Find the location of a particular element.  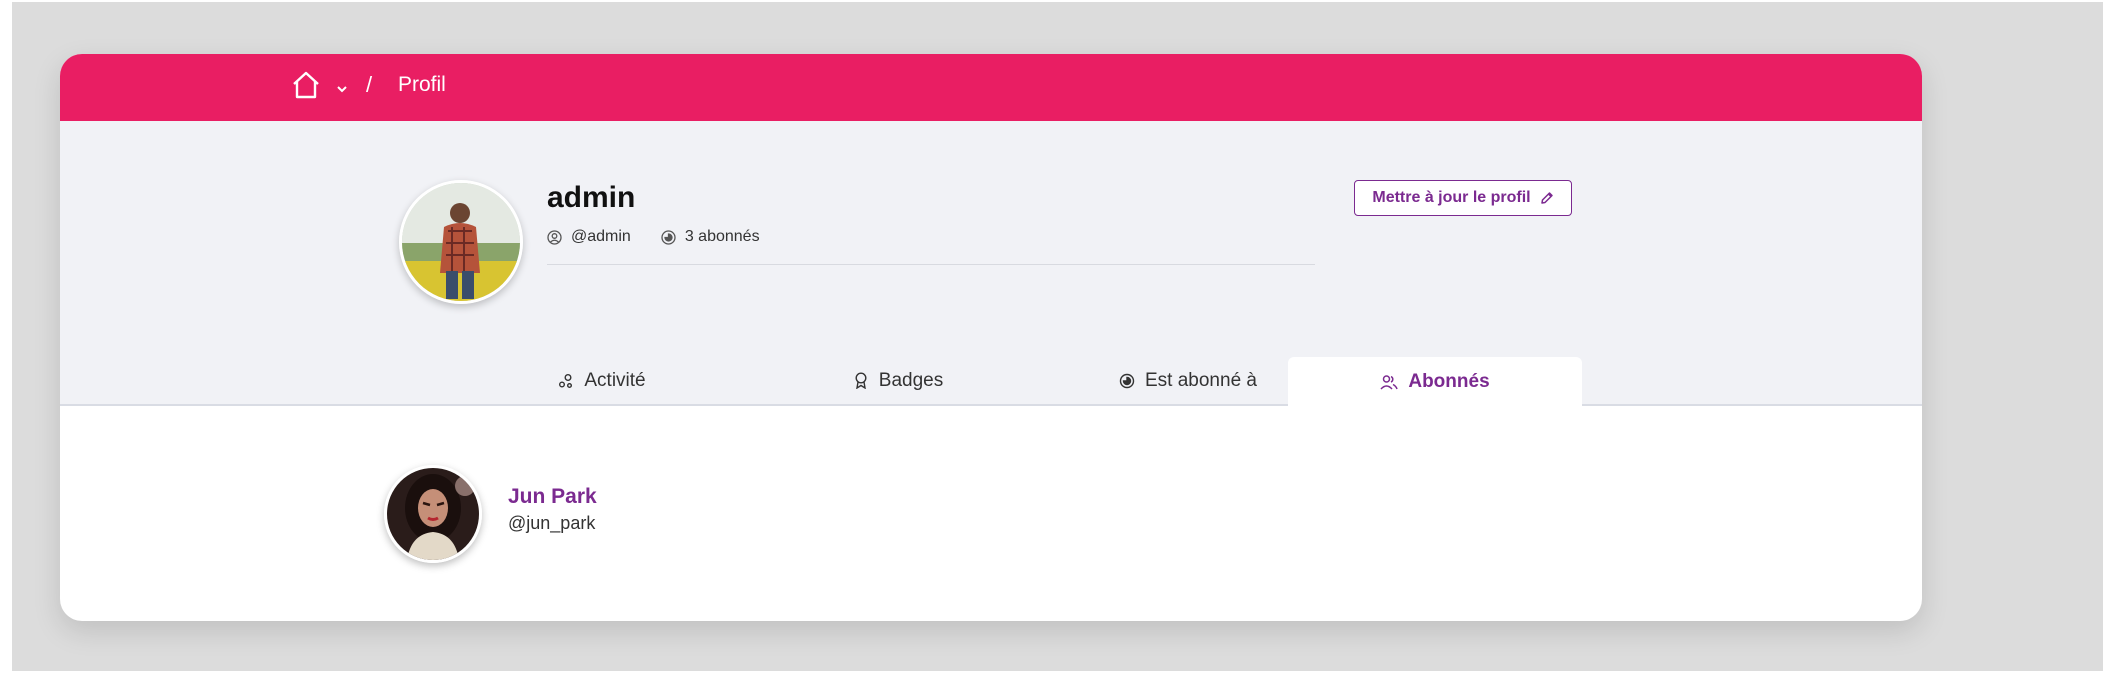

breadcrumb-current: Profil is located at coordinates (422, 84).